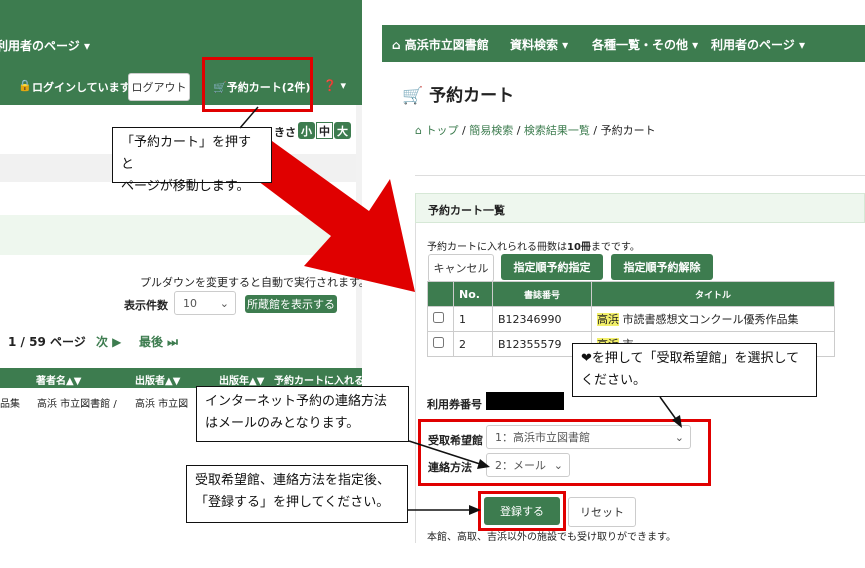 The height and width of the screenshot is (568, 865). I want to click on register-button-highlight, so click(522, 511).